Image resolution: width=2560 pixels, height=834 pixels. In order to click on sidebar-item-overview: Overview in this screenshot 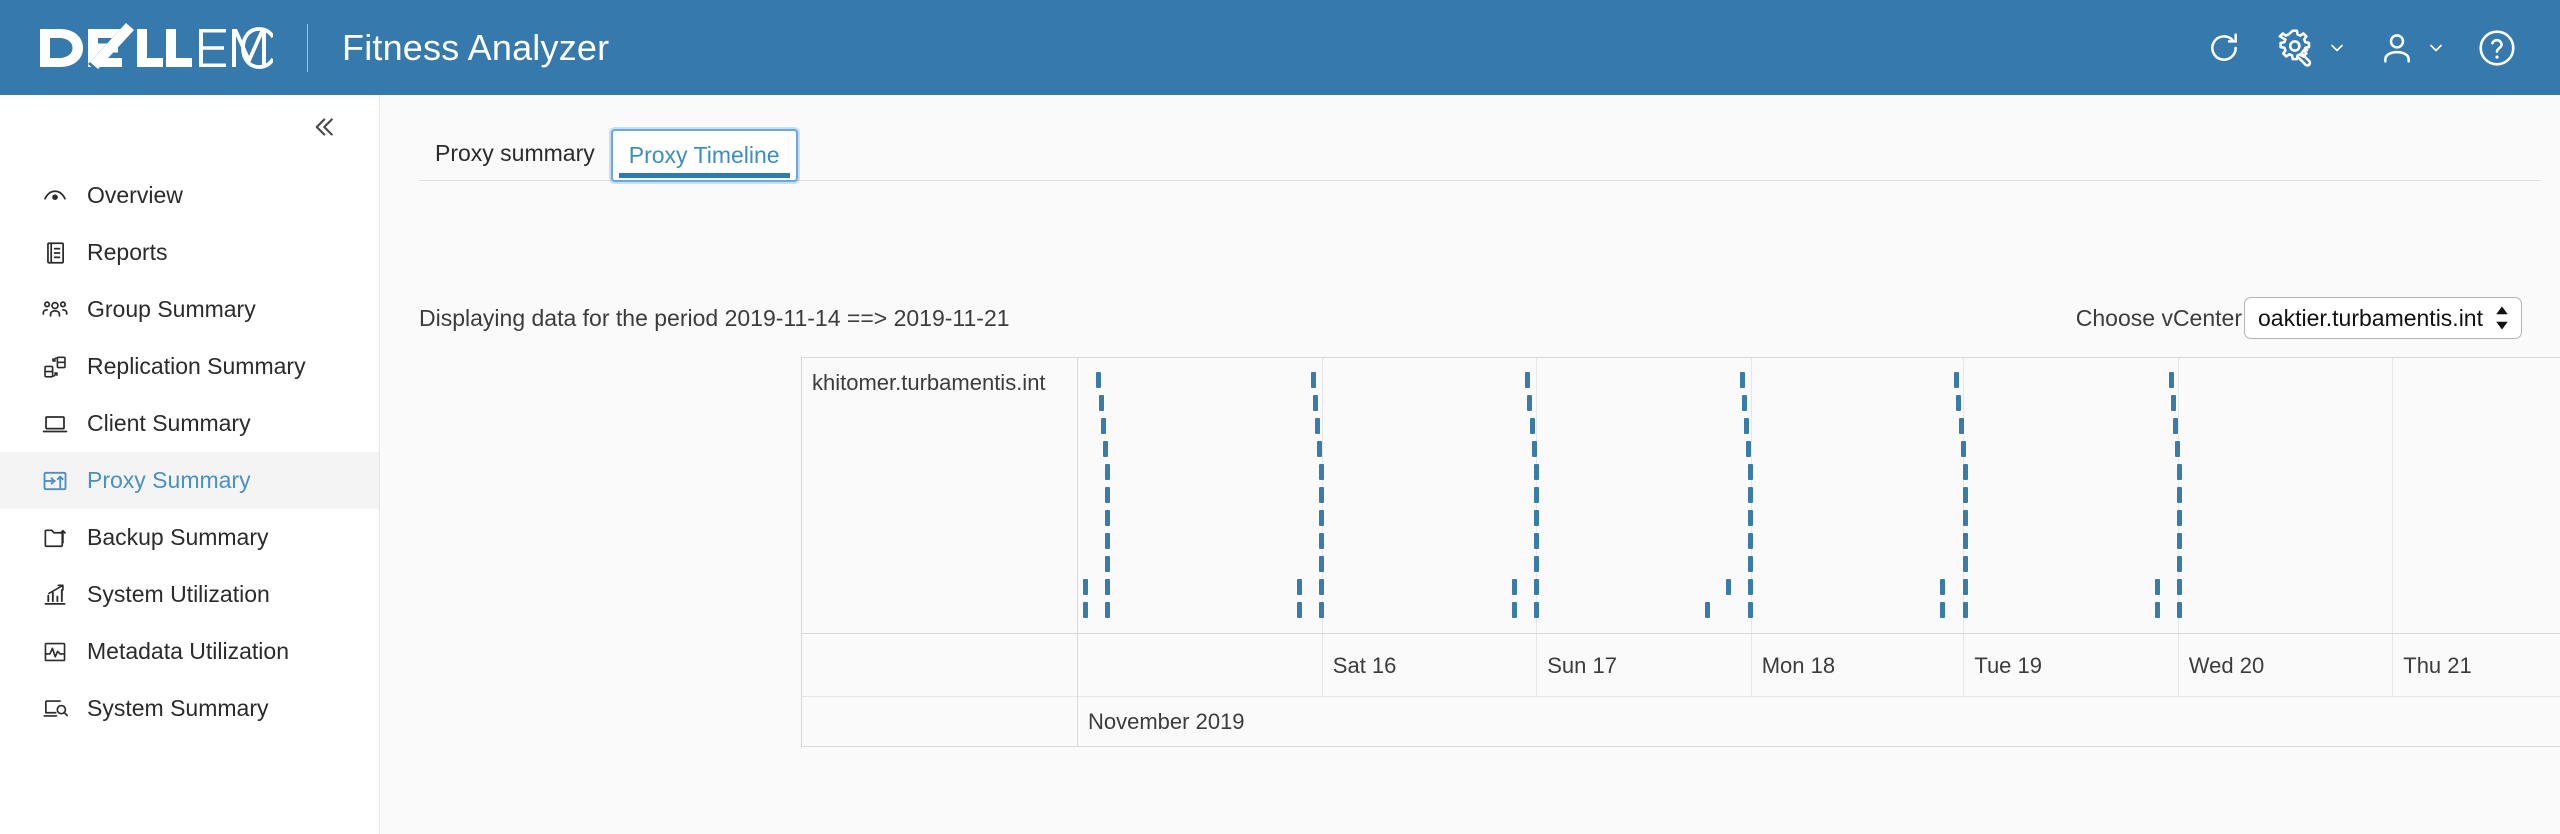, I will do `click(189, 195)`.